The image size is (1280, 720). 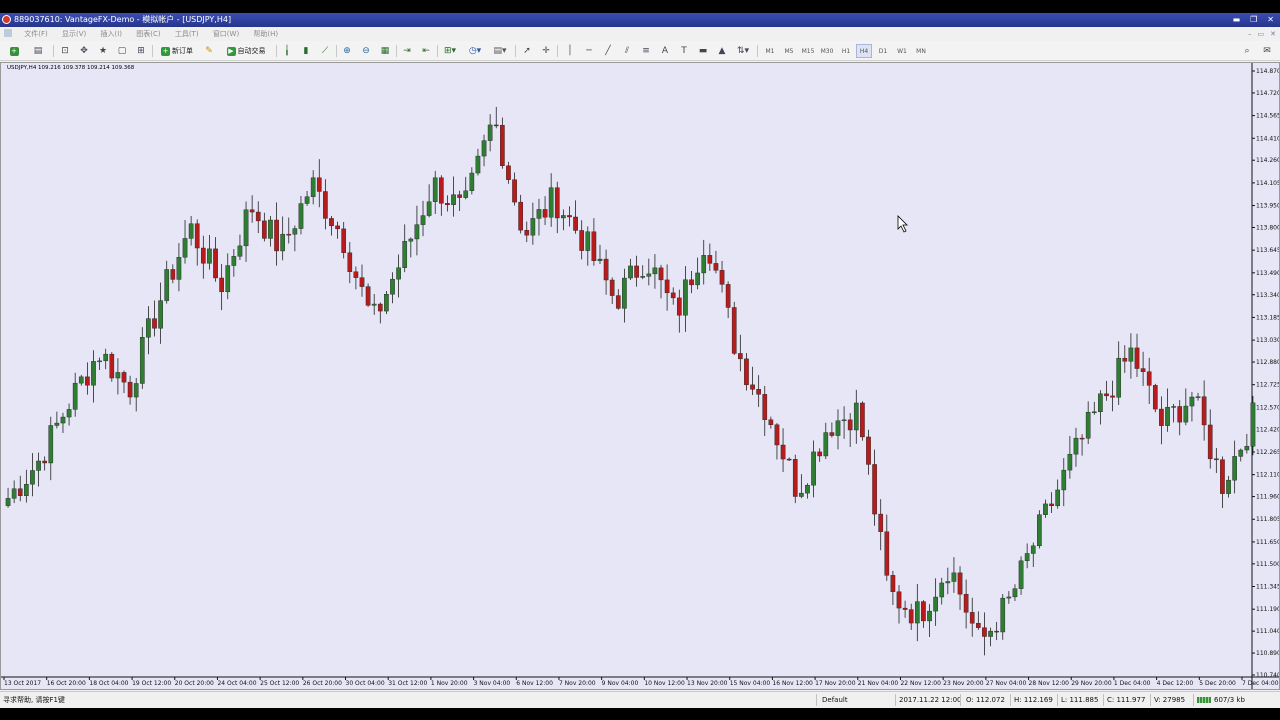 I want to click on zoom-out-icon: ⊖, so click(x=366, y=51).